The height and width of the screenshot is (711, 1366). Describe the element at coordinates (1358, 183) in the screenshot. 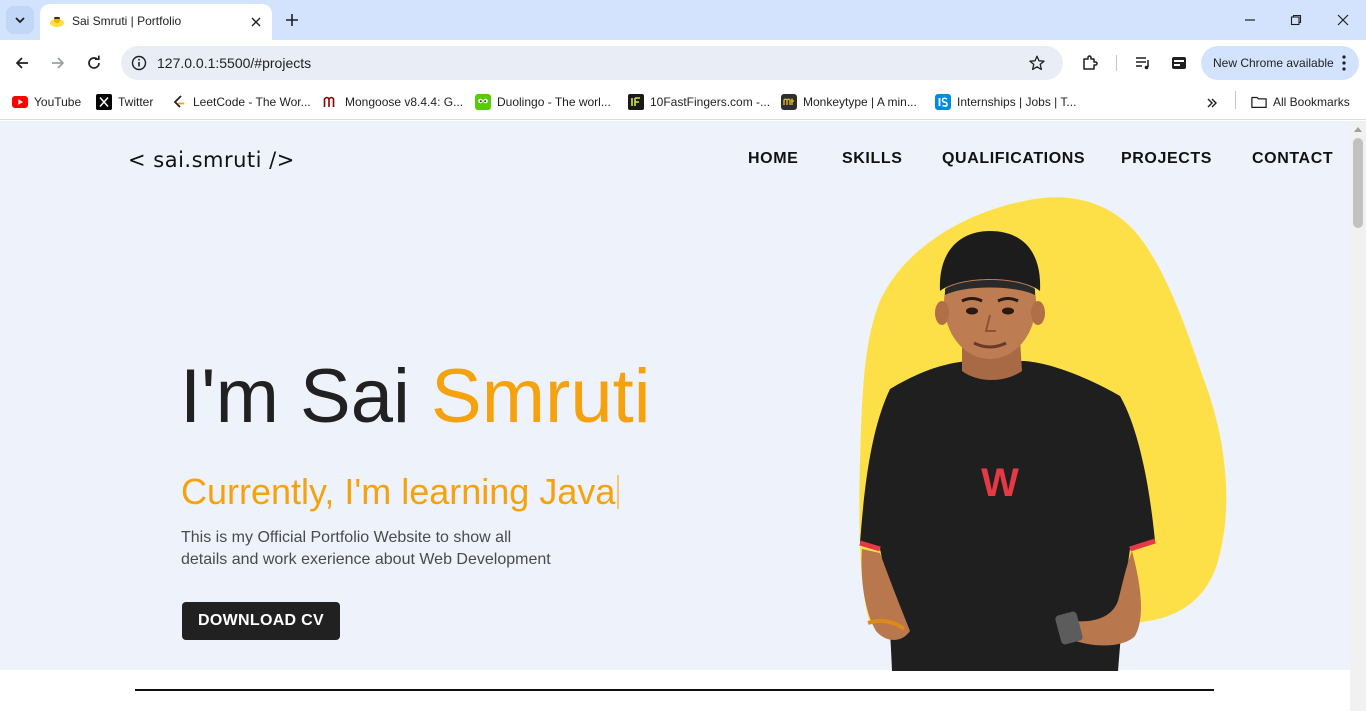

I see `scrollbar-thumb` at that location.